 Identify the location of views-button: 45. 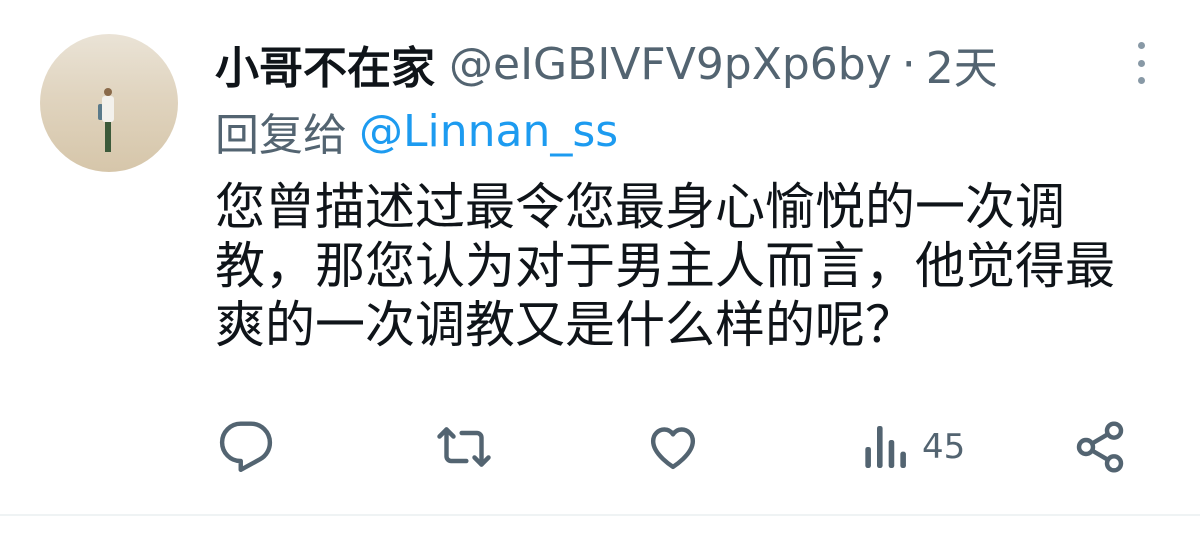
(912, 447).